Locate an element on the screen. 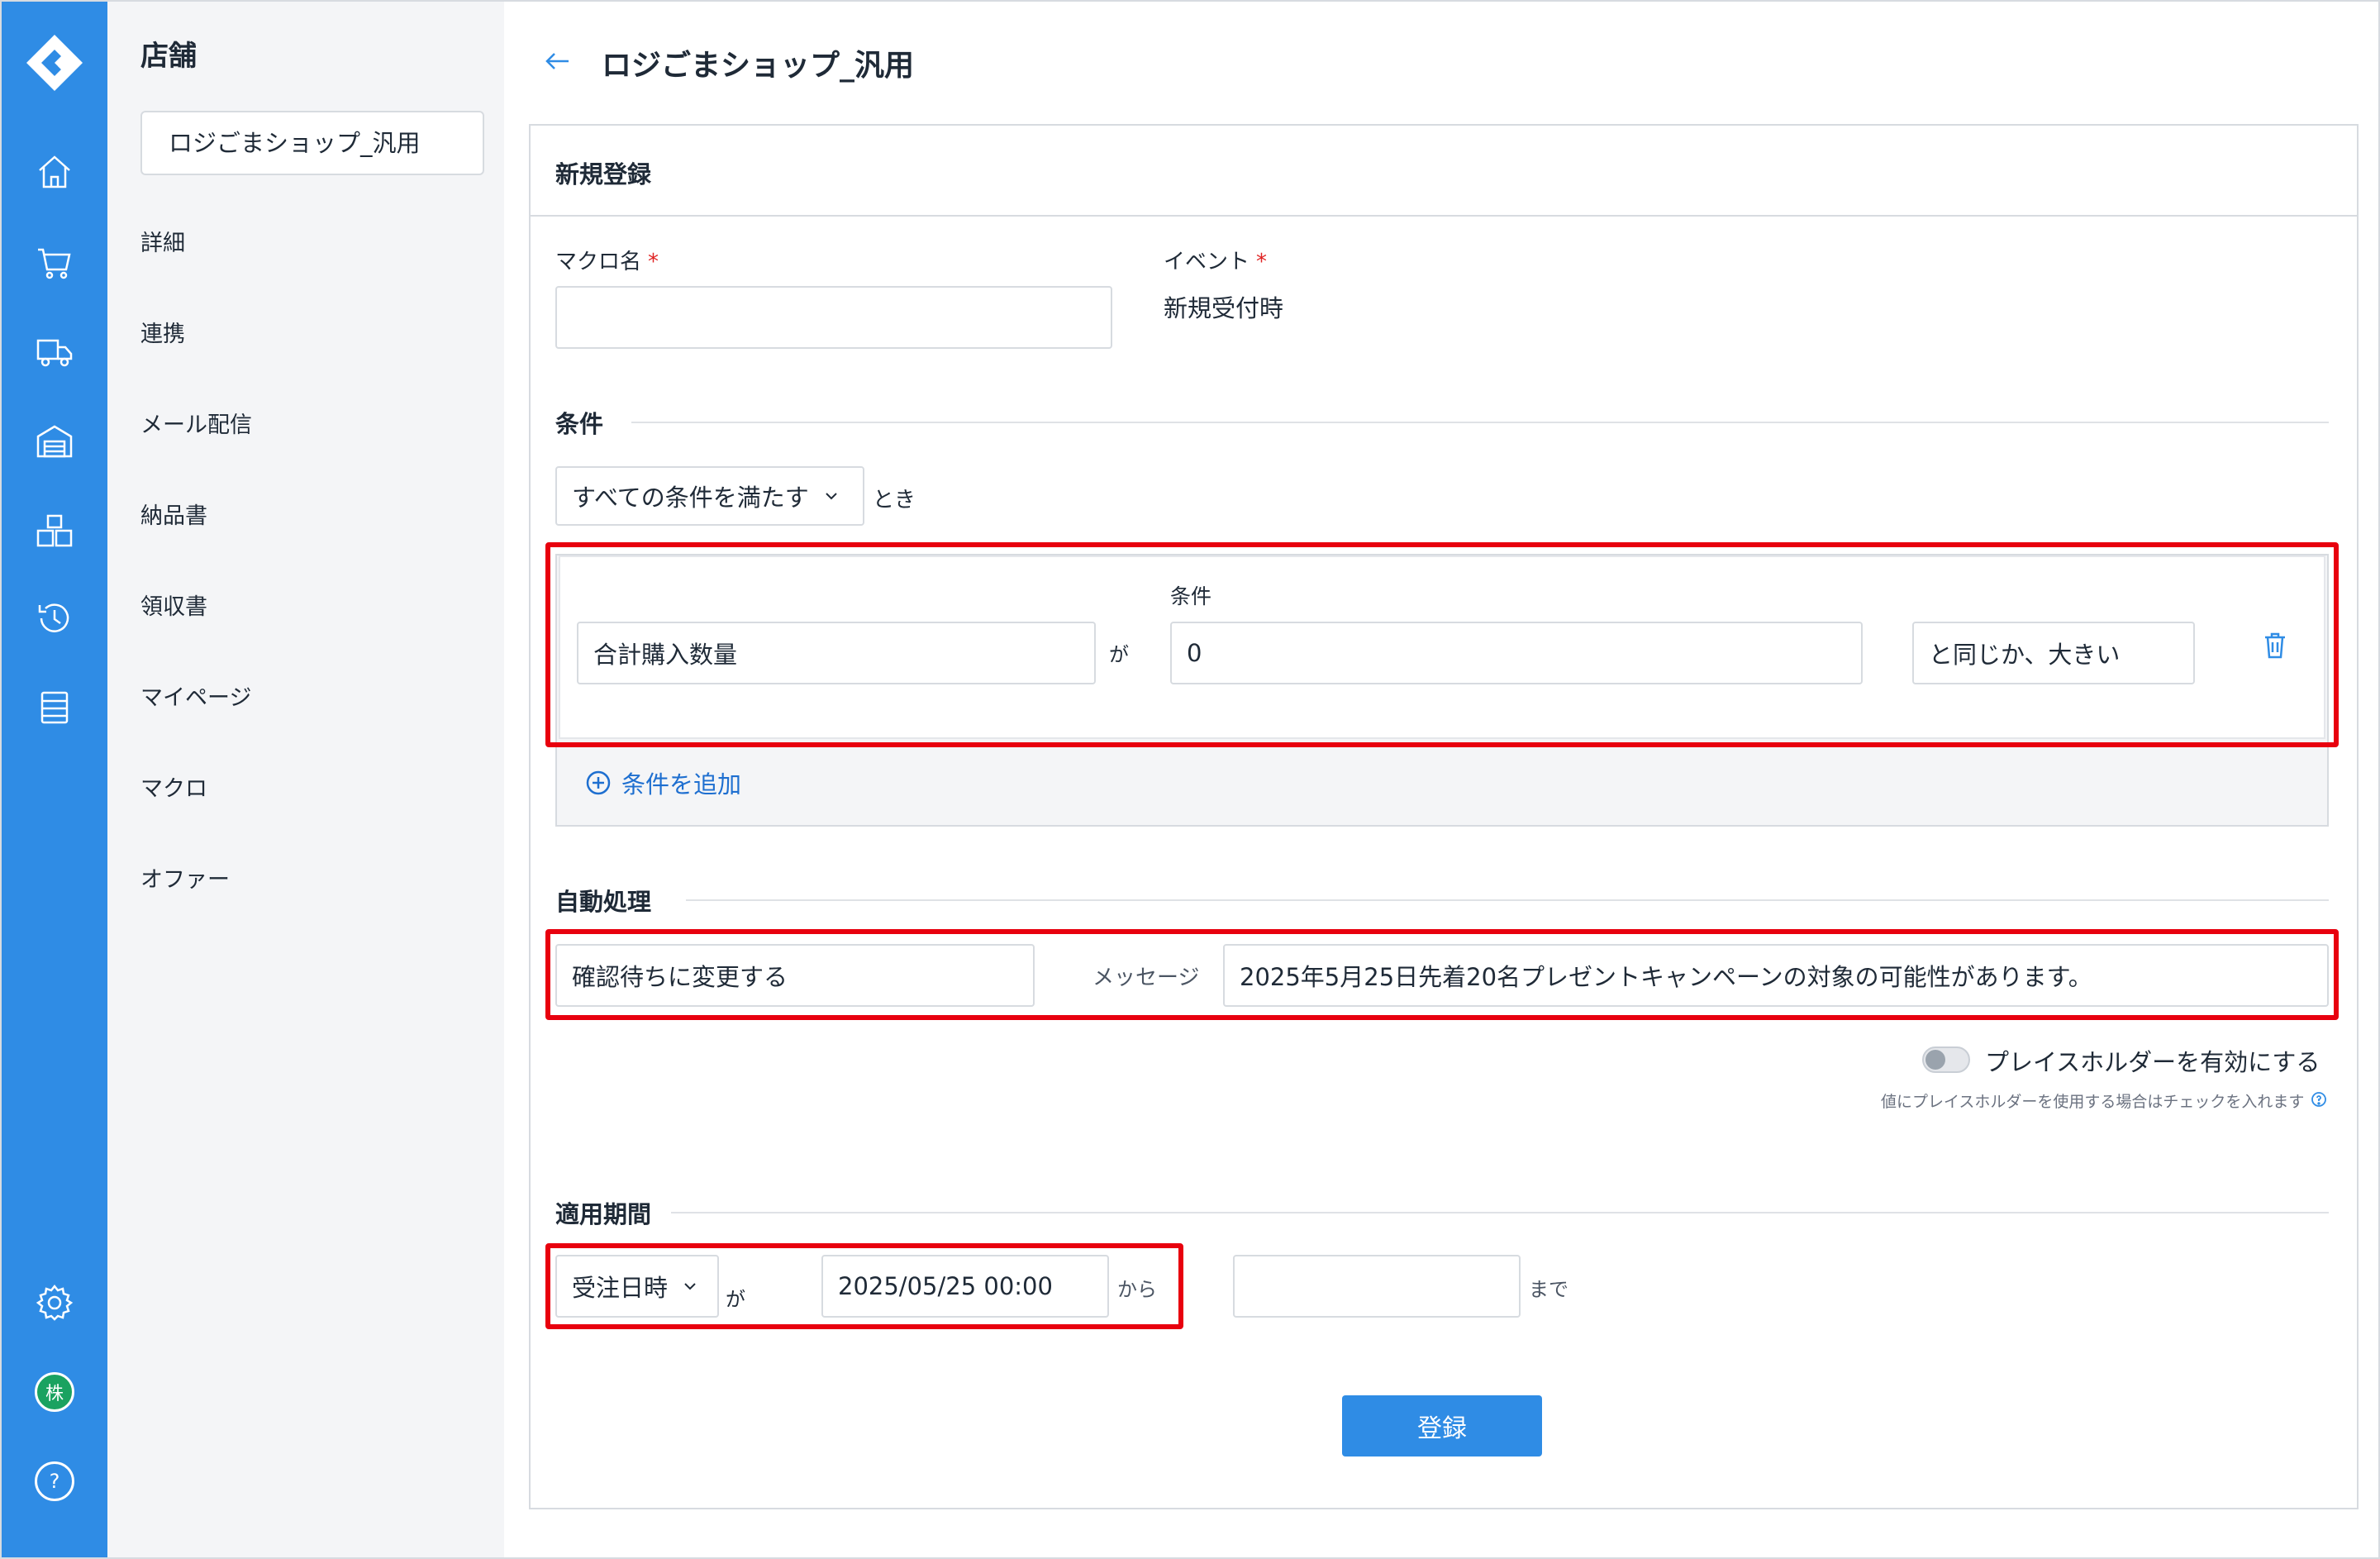  sidebar-item-mail: メール配信 is located at coordinates (196, 423).